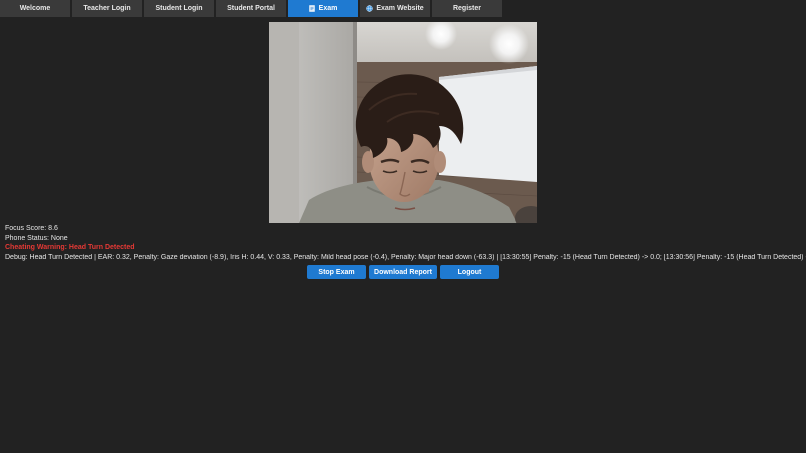  I want to click on tab-label: Register, so click(466, 8).